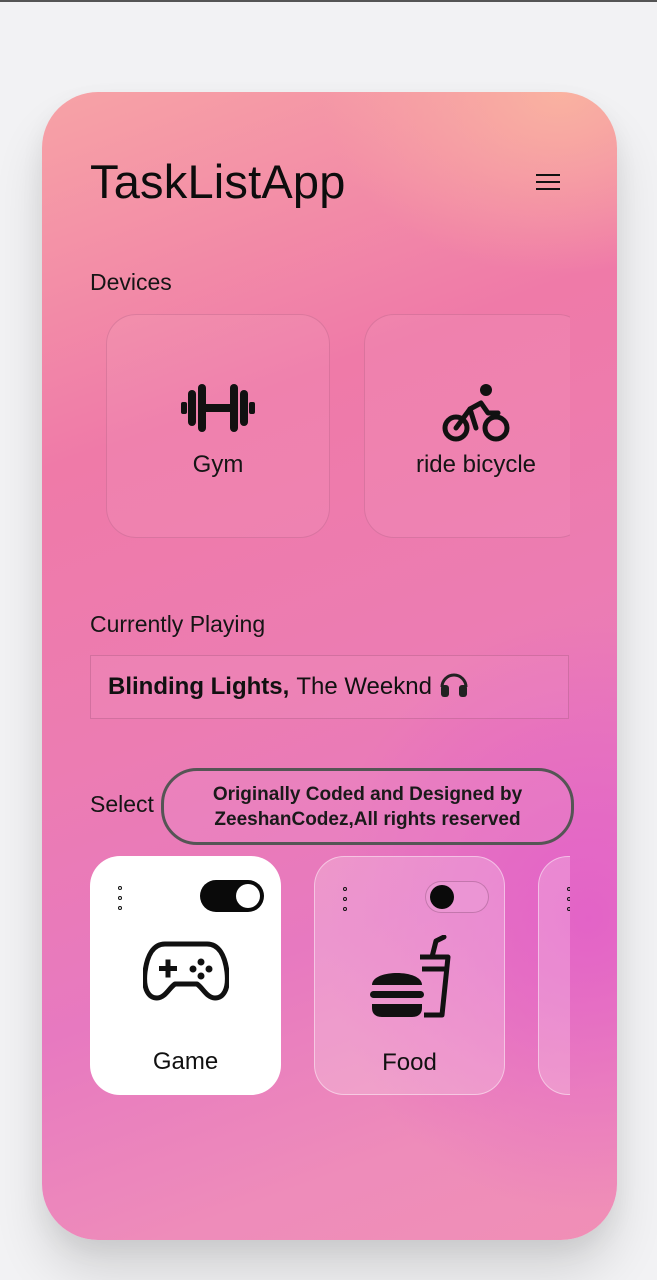 The height and width of the screenshot is (1280, 657). I want to click on credit-line-1: Originally Coded and Designed by, so click(367, 794).